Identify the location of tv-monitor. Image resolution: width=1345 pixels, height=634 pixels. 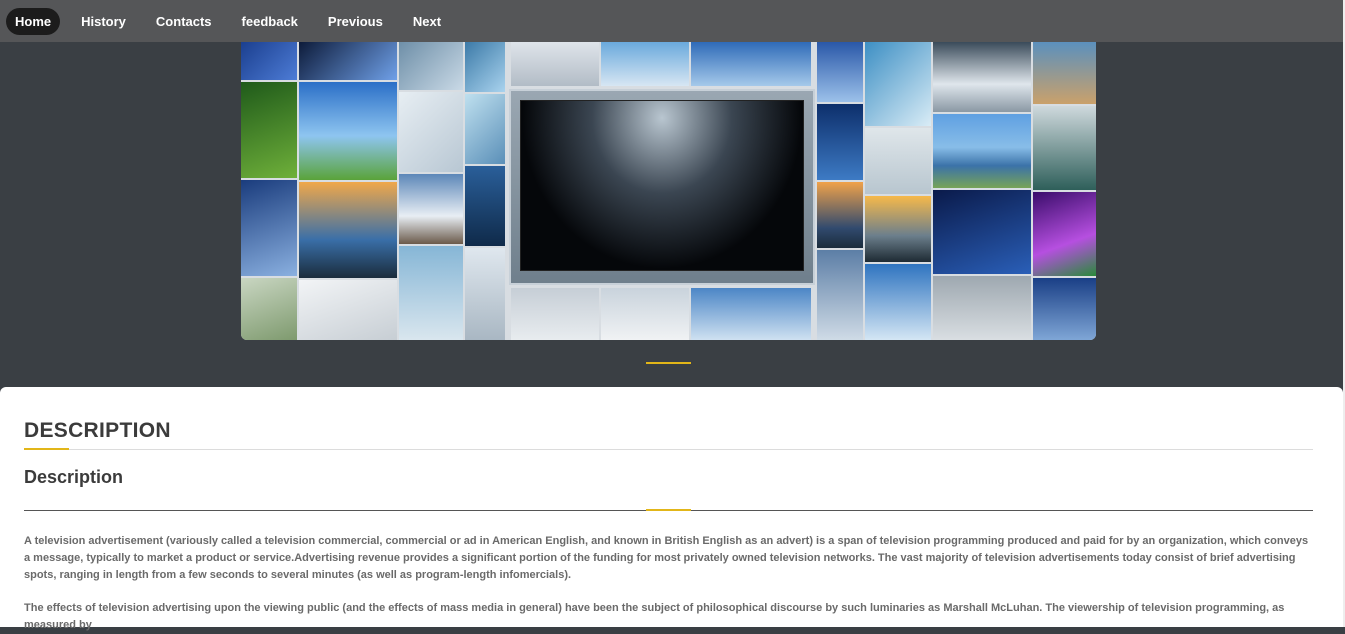
(662, 187).